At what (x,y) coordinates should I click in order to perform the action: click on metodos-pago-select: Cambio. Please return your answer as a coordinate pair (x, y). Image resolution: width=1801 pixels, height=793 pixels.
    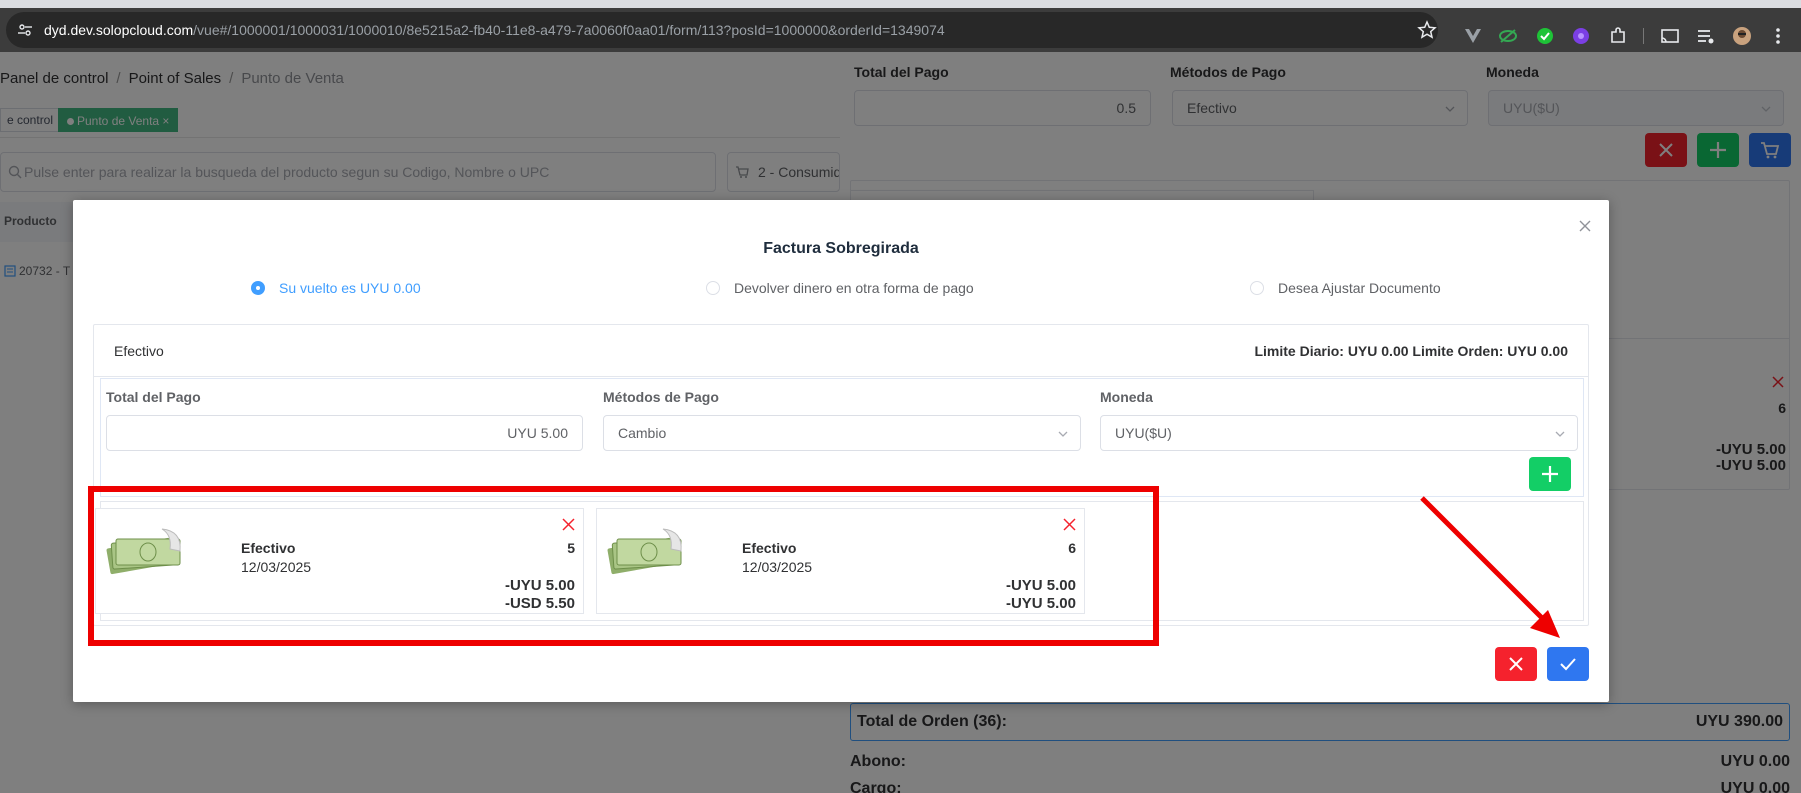
    Looking at the image, I should click on (842, 433).